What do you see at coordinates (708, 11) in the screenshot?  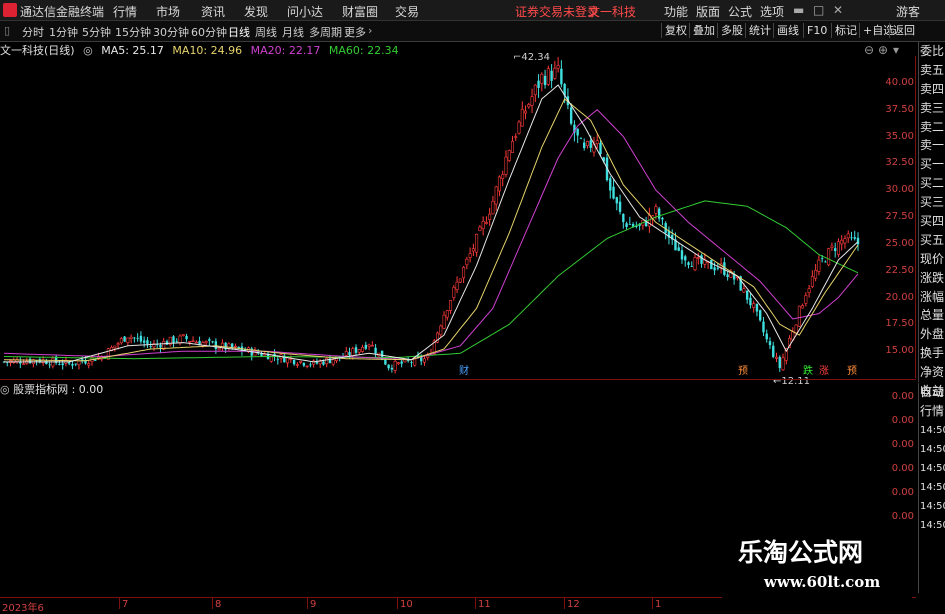 I see `menu-layout: 版面` at bounding box center [708, 11].